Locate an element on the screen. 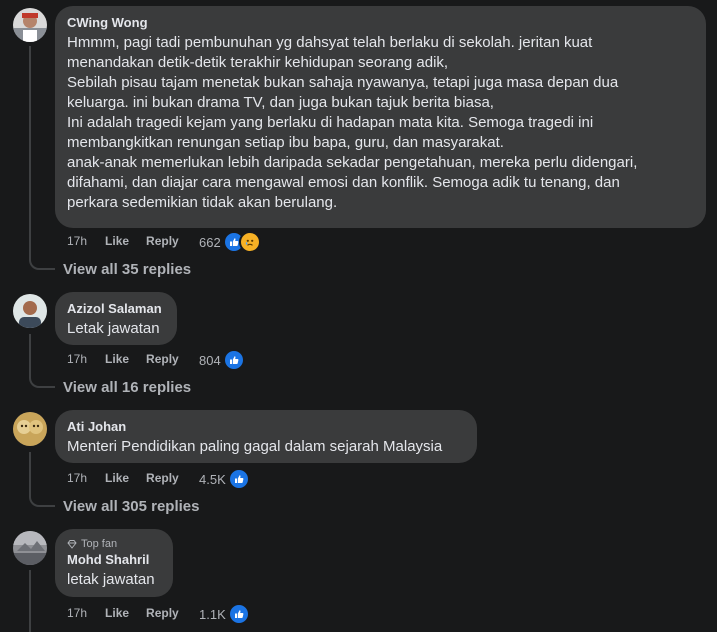  view-replies-link: View all 35 replies is located at coordinates (127, 269).